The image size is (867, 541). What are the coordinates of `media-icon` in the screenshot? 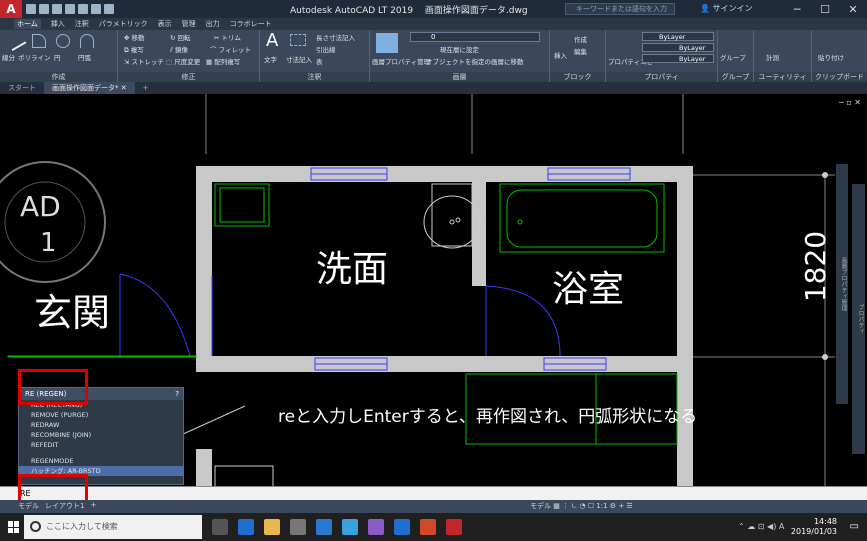 It's located at (376, 527).